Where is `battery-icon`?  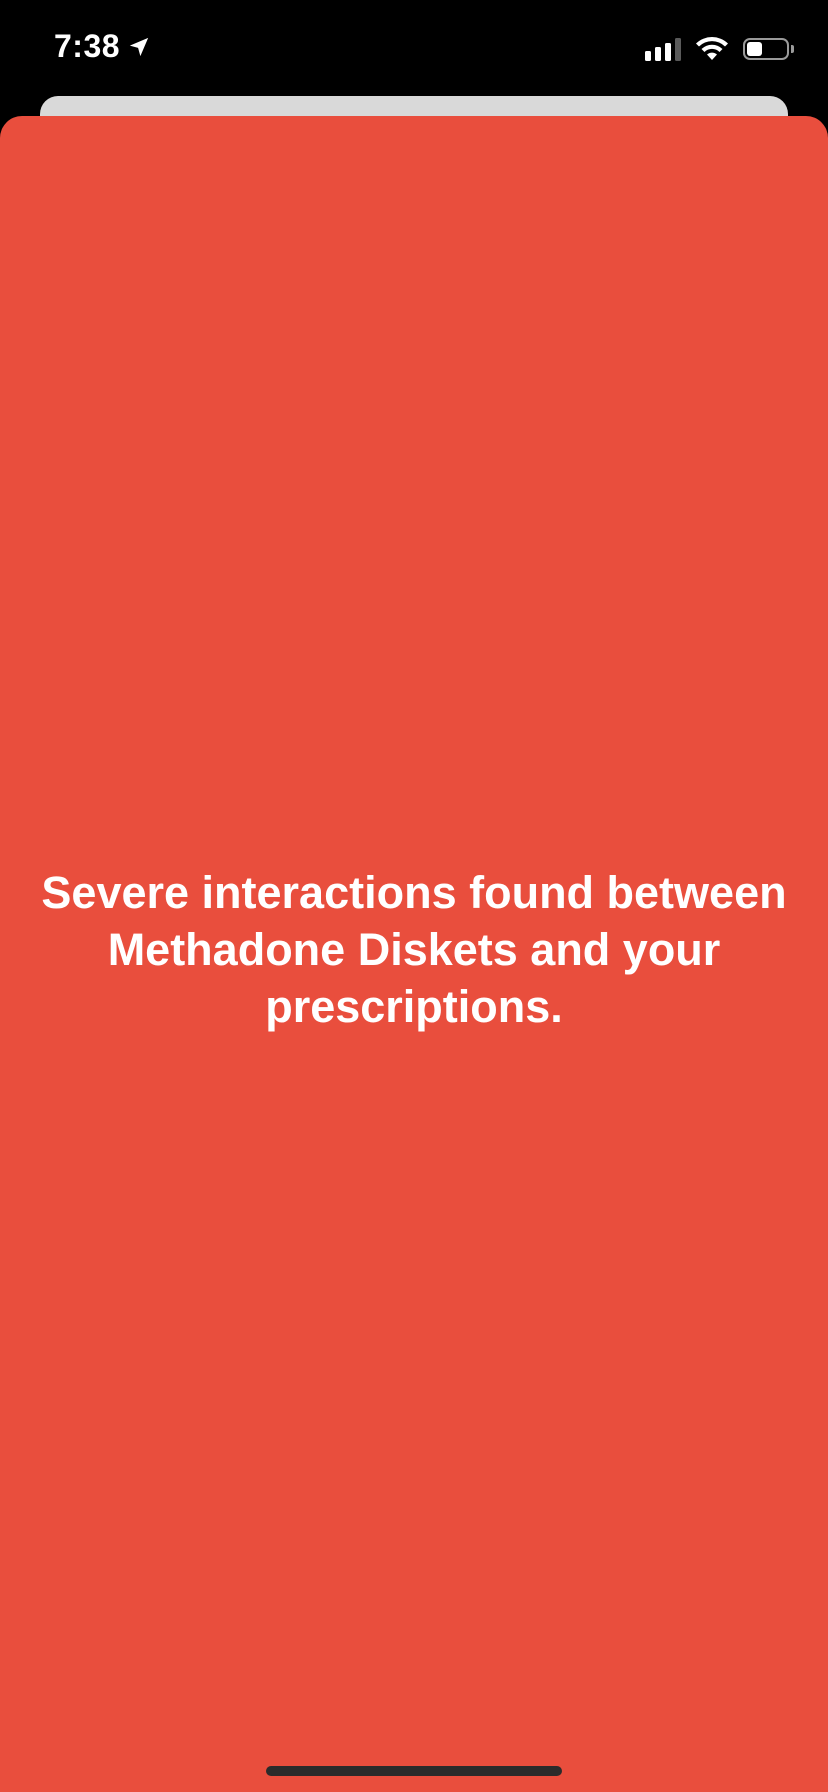 battery-icon is located at coordinates (766, 49).